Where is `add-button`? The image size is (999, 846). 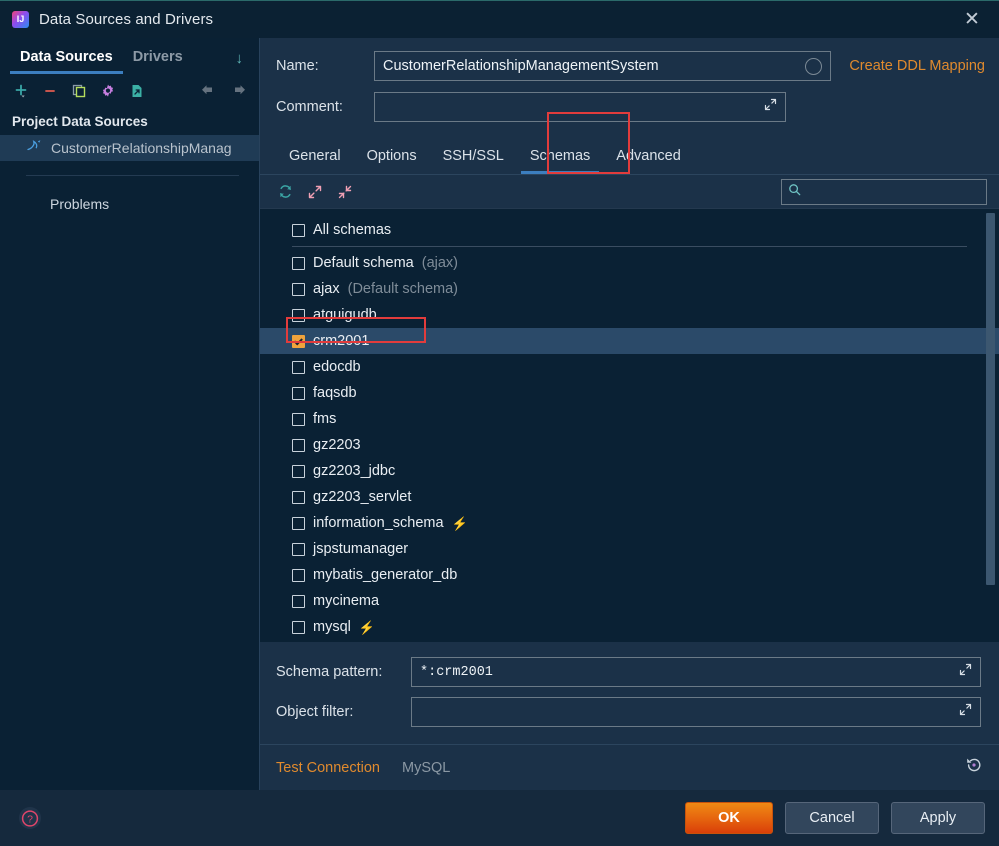 add-button is located at coordinates (21, 91).